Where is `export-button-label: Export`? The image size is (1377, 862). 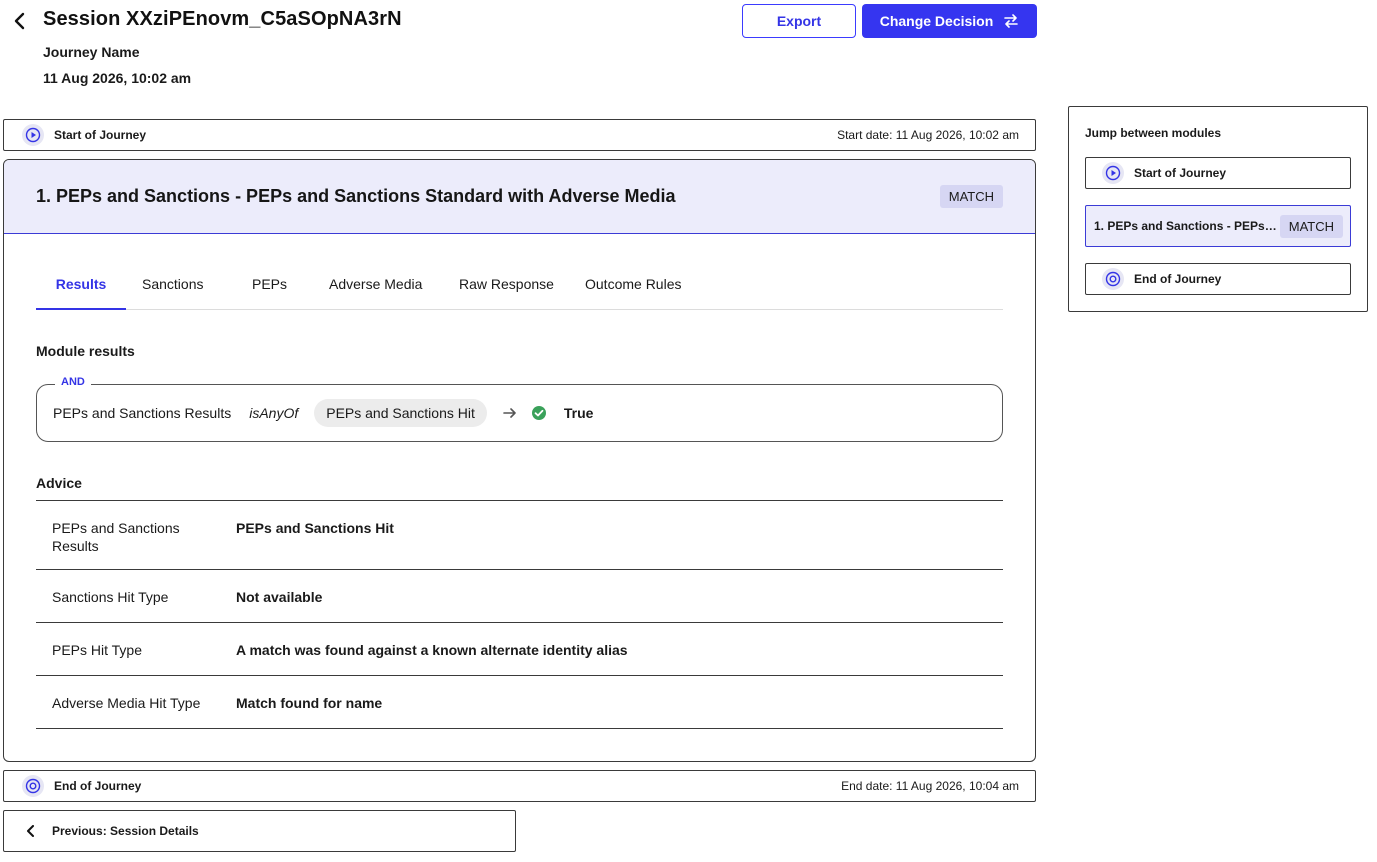 export-button-label: Export is located at coordinates (799, 21).